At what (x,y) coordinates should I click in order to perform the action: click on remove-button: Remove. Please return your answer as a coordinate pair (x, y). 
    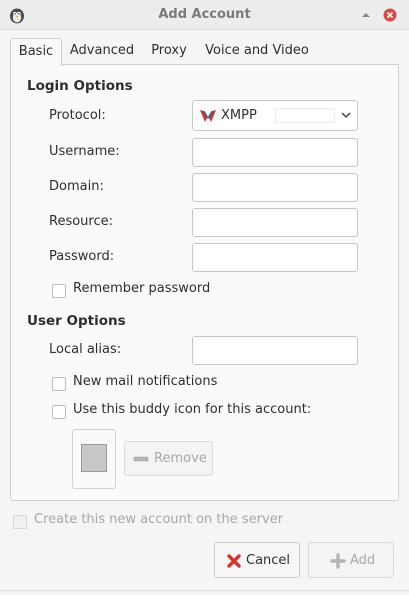
    Looking at the image, I should click on (168, 458).